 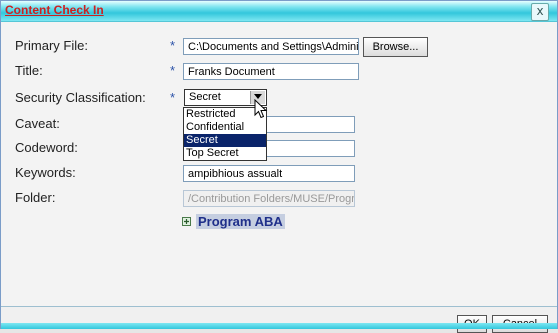 I want to click on security-classification-label: Security Classification:, so click(x=80, y=97).